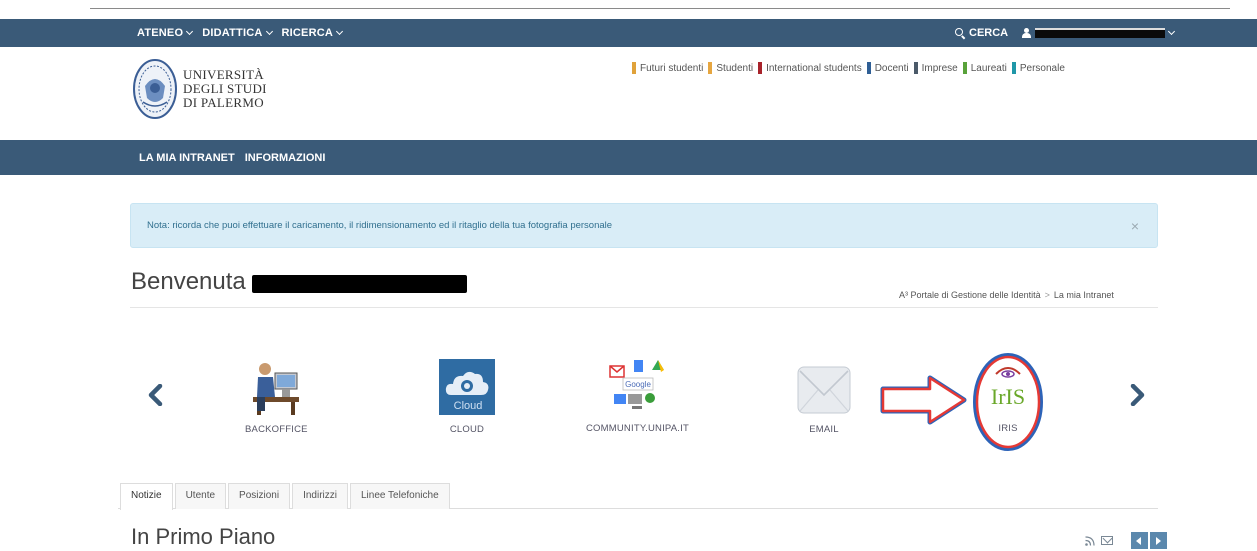 Image resolution: width=1257 pixels, height=551 pixels. Describe the element at coordinates (1008, 396) in the screenshot. I see `iris-logo-text: IrIS` at that location.